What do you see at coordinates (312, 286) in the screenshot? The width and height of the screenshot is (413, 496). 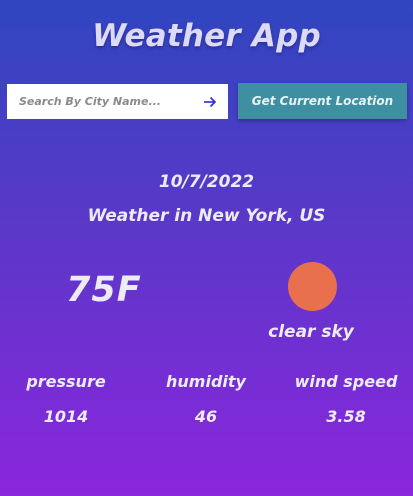 I see `clear-sky-sun-icon` at bounding box center [312, 286].